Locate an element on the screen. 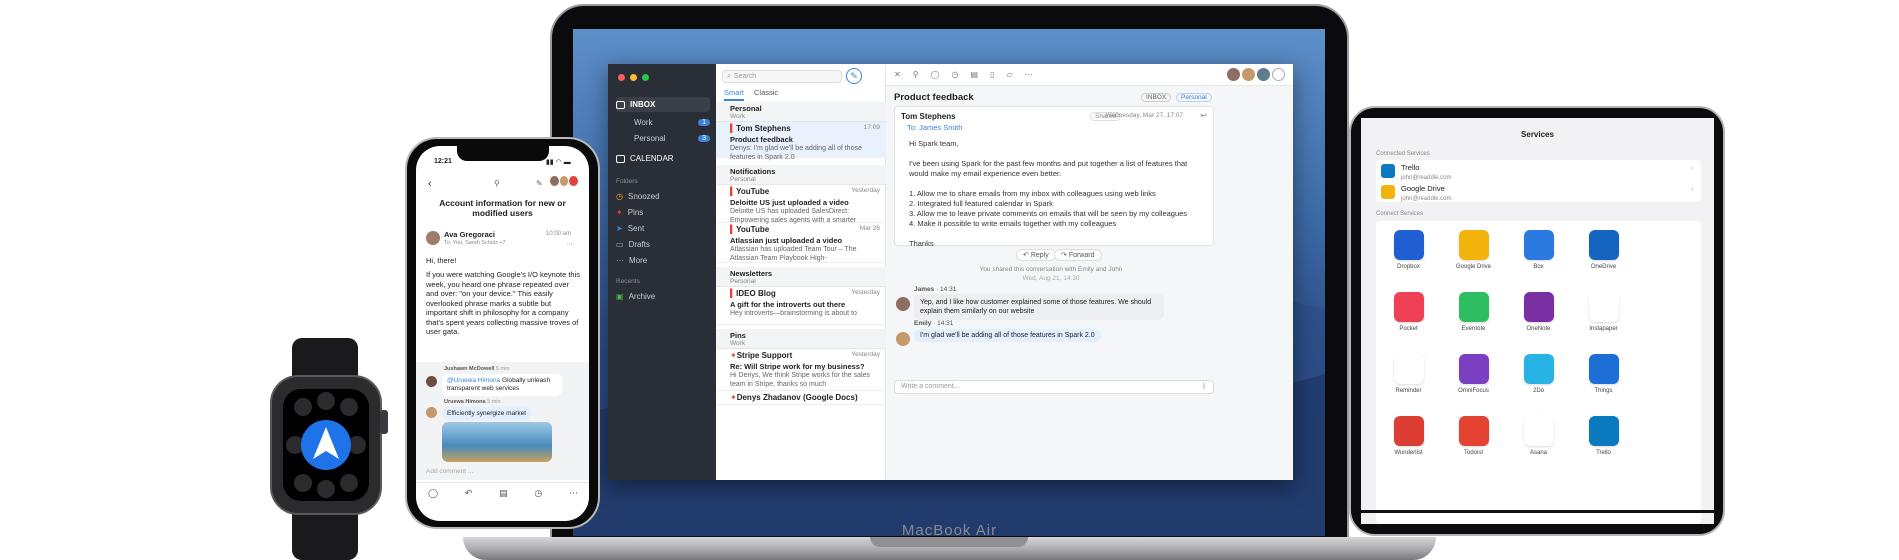 This screenshot has height=560, width=1899. personal-tag: Personal is located at coordinates (1194, 97).